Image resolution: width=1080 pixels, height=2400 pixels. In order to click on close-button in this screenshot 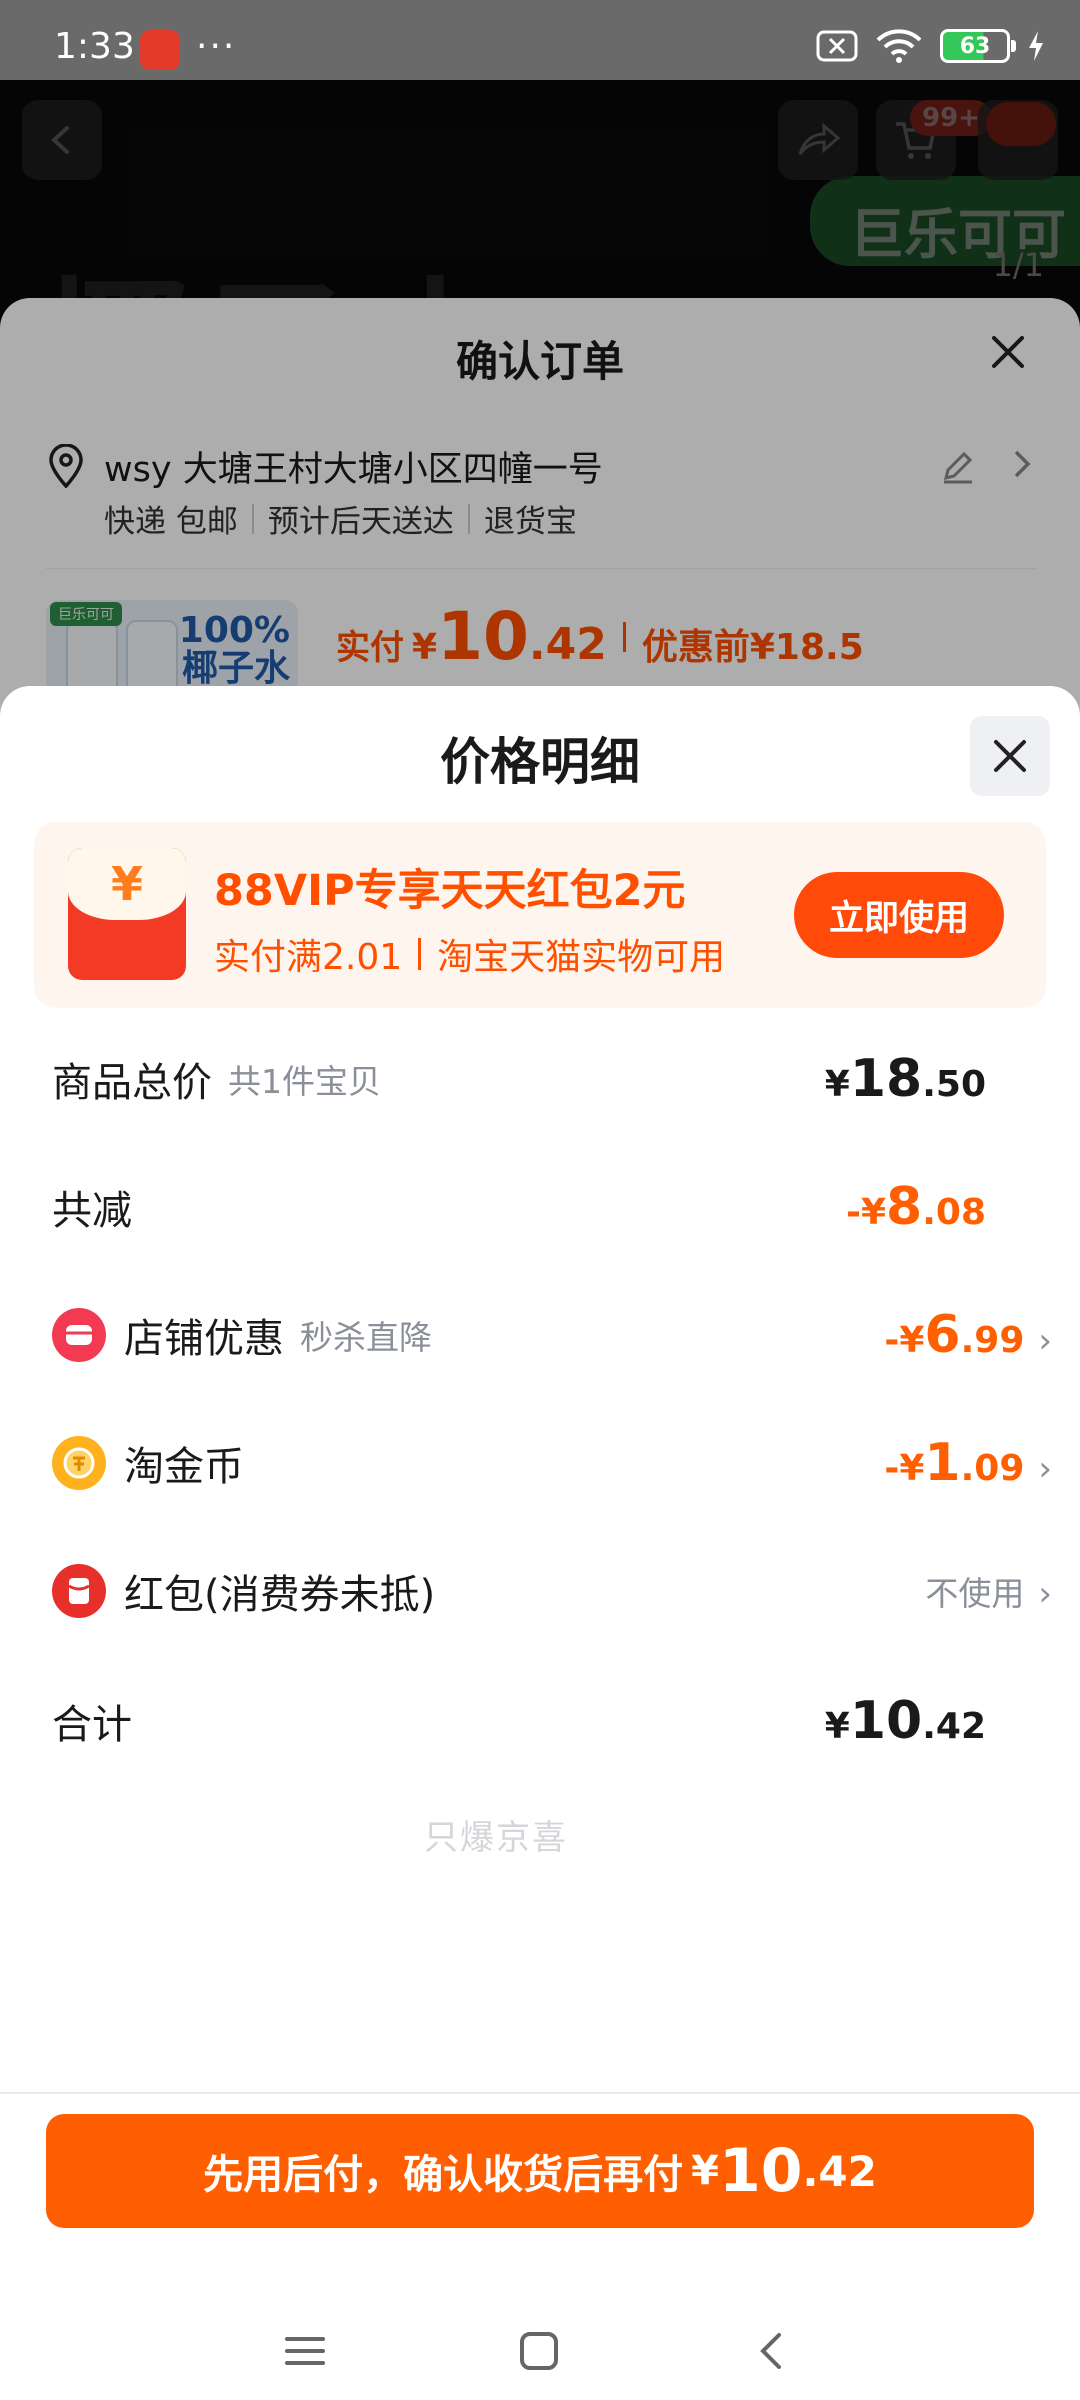, I will do `click(1010, 756)`.